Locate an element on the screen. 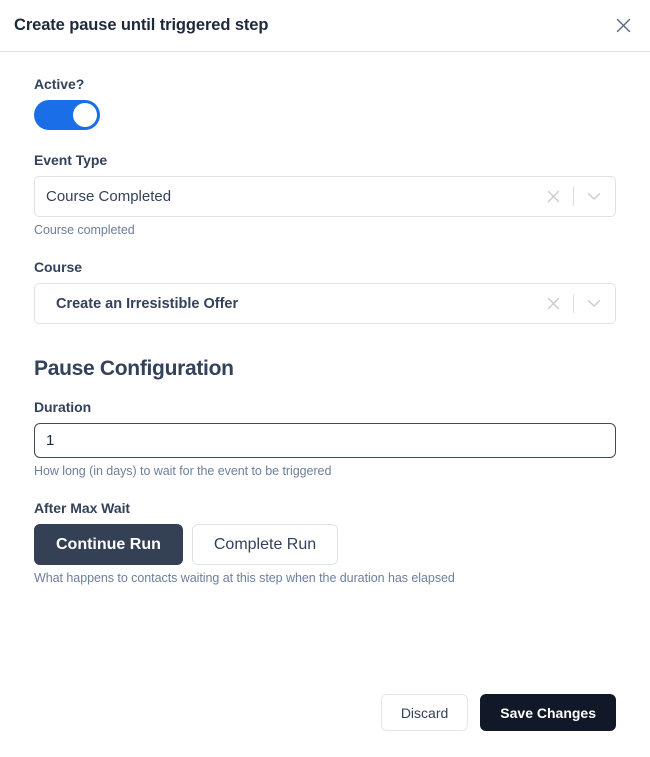 The width and height of the screenshot is (650, 757). event-type-helper: Course completed is located at coordinates (84, 230).